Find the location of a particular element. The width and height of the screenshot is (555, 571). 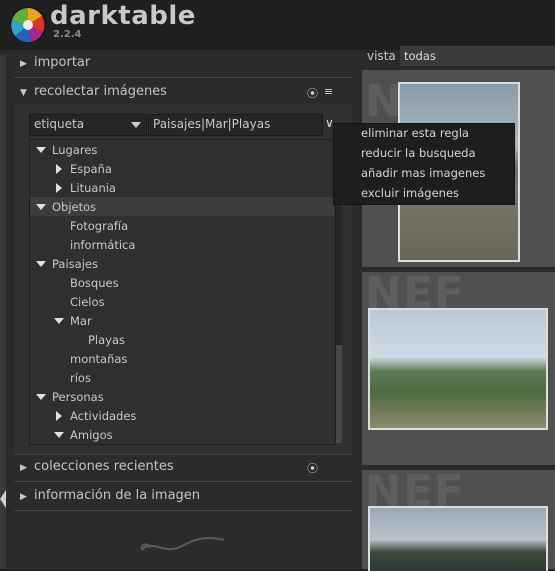

tree-row: Amigos is located at coordinates (182, 434).